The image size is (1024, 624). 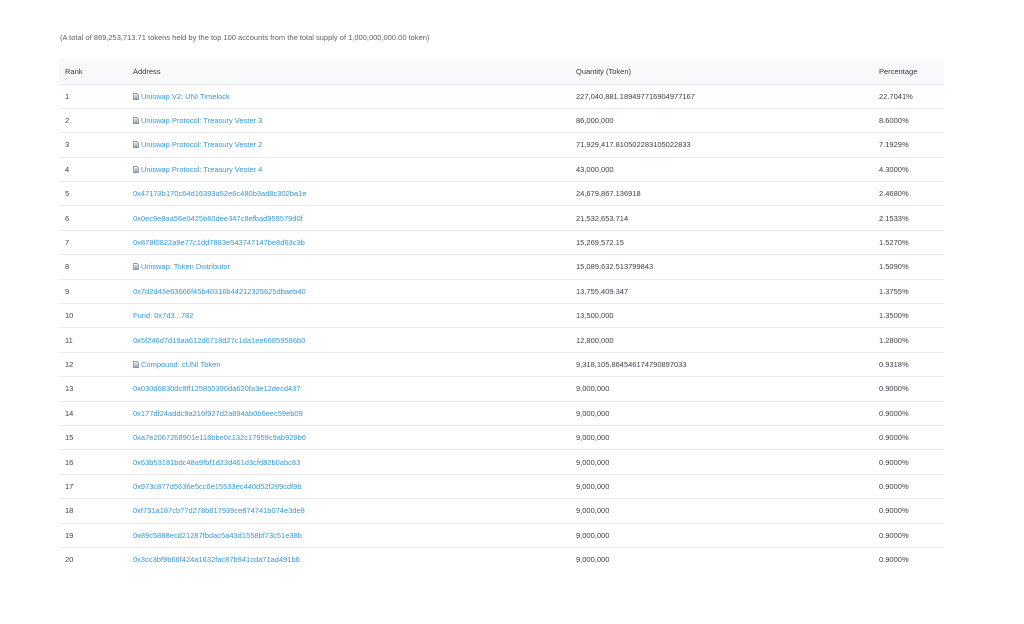 I want to click on rank-cell: 18, so click(x=93, y=511).